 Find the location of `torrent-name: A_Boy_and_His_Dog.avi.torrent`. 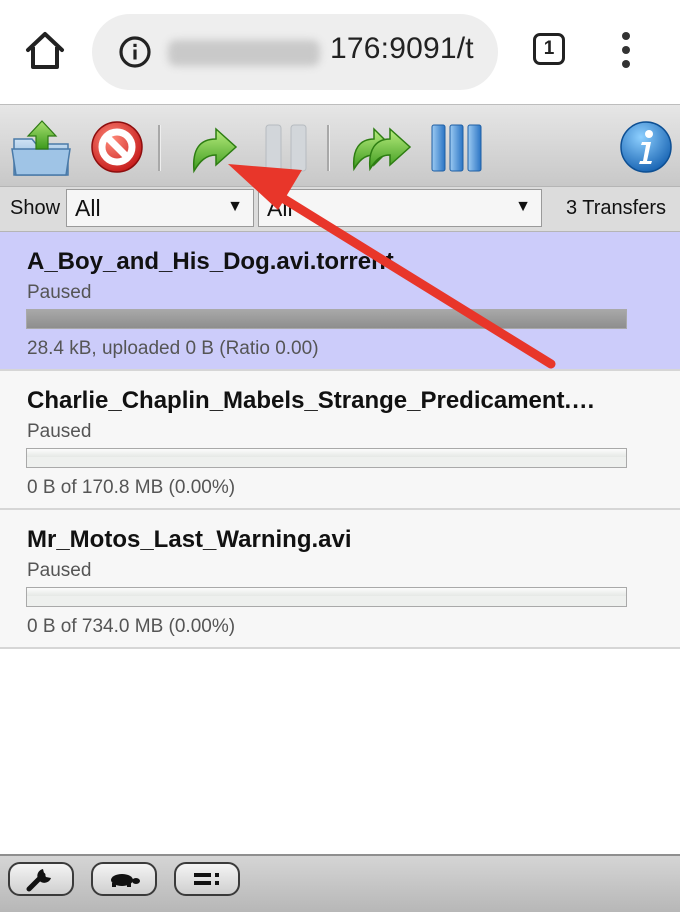

torrent-name: A_Boy_and_His_Dog.avi.torrent is located at coordinates (210, 261).